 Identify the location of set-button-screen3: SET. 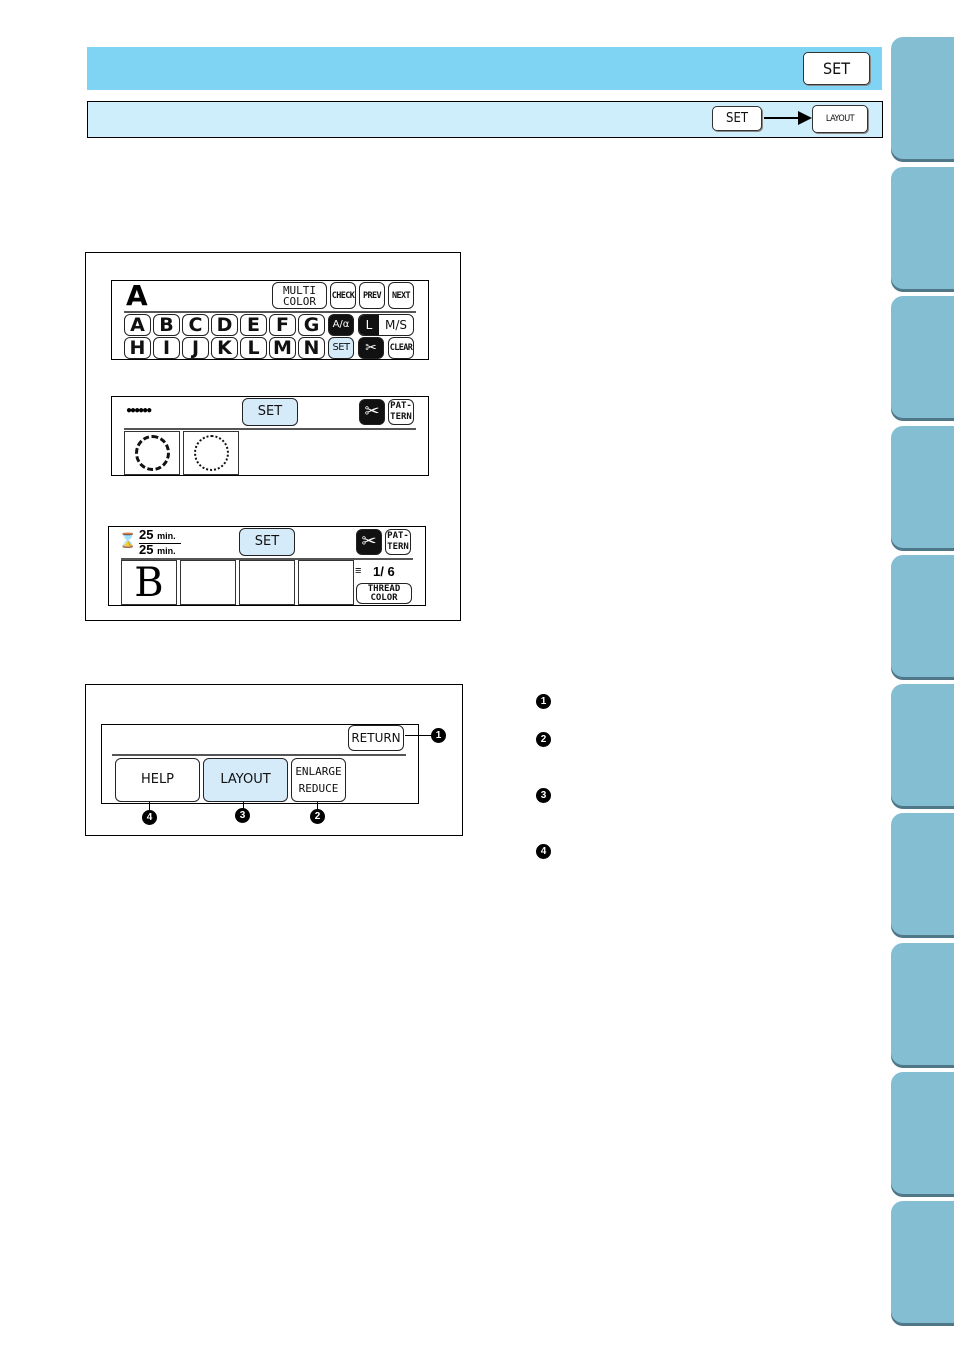
(267, 542).